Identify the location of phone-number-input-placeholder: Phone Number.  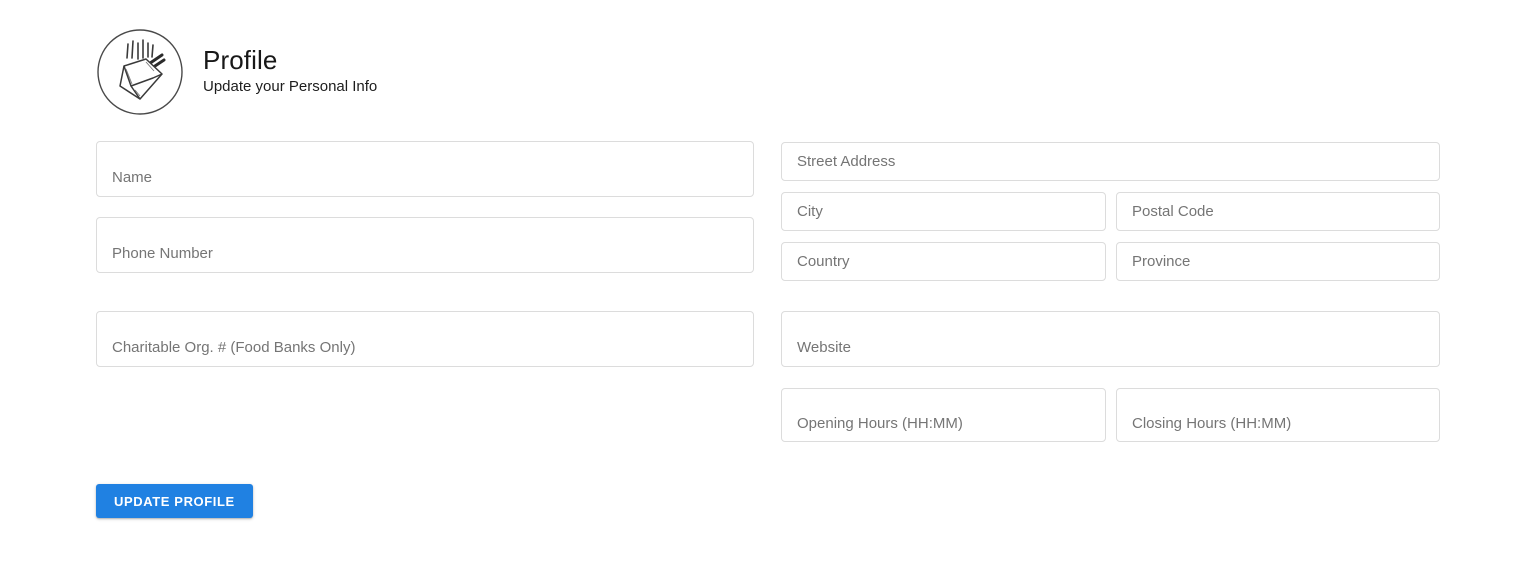
(162, 253).